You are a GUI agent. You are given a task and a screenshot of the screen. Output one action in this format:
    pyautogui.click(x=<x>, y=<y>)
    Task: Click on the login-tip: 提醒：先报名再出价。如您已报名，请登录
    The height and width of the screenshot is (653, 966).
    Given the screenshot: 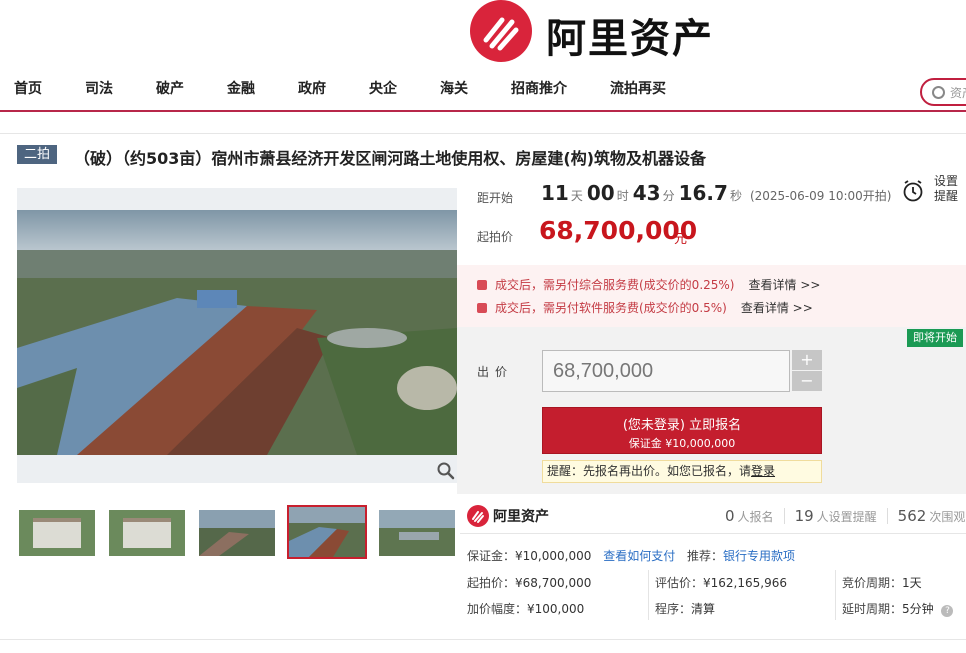 What is the action you would take?
    pyautogui.click(x=682, y=471)
    